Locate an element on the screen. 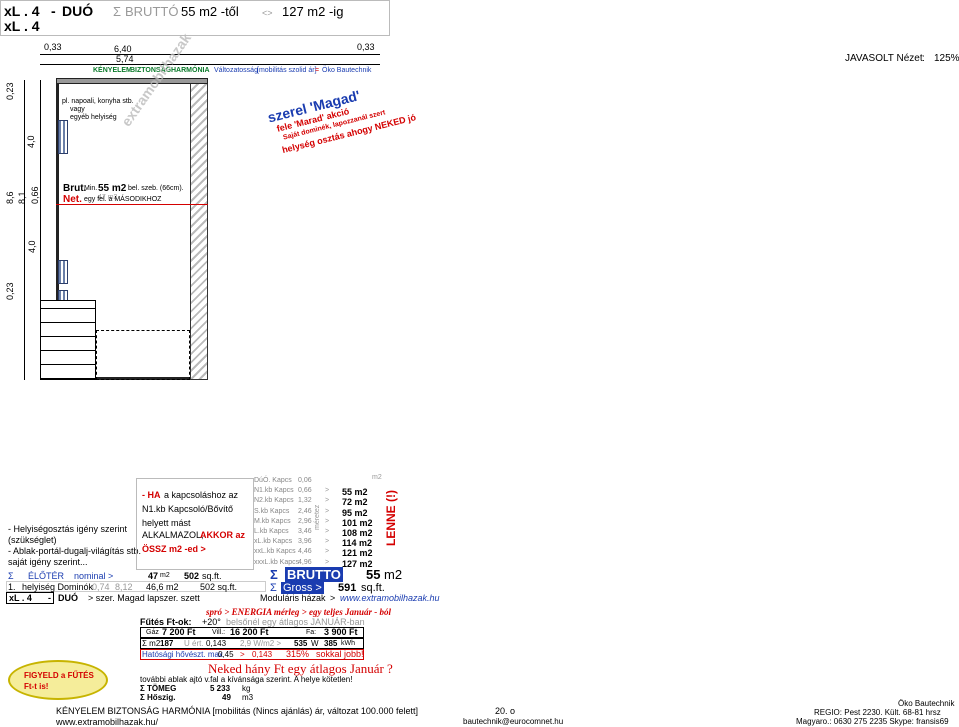 Image resolution: width=959 pixels, height=727 pixels. nominal-label: nominal > is located at coordinates (94, 576).